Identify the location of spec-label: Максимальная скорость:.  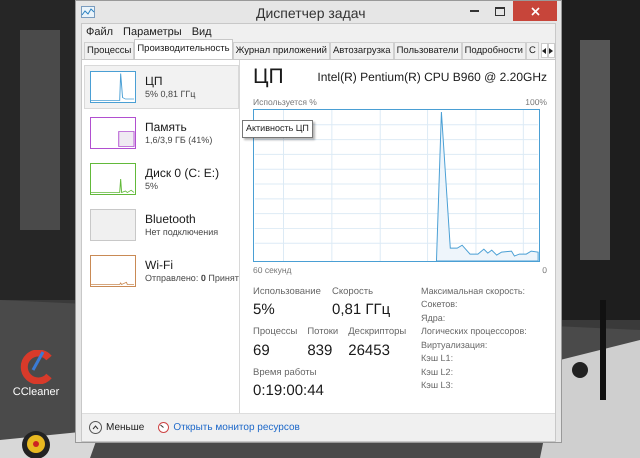
(473, 291).